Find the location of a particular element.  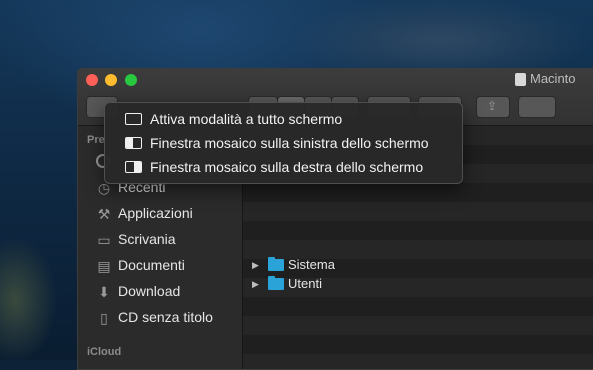

sidebar-item-scrivania: ▭ Scrivania is located at coordinates (168, 240).